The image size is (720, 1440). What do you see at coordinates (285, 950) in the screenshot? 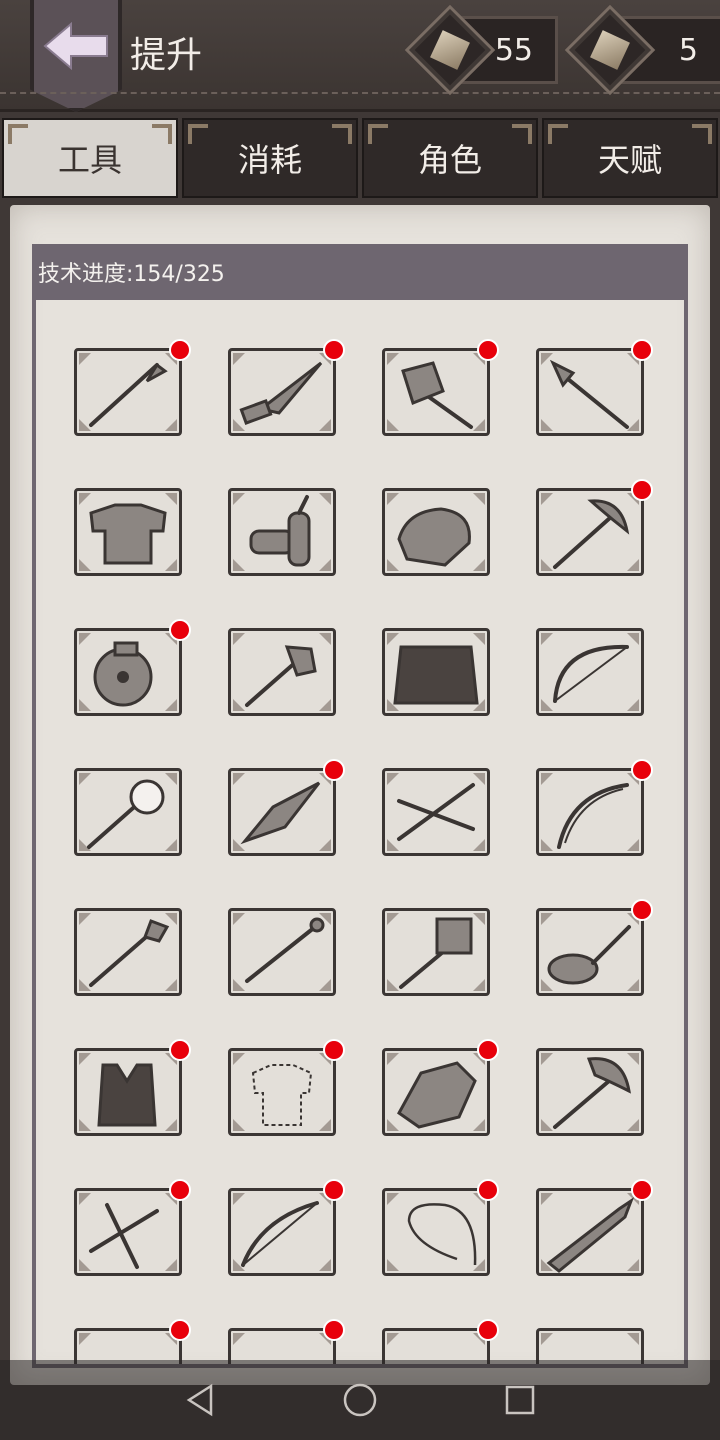
I see `staff-icon` at bounding box center [285, 950].